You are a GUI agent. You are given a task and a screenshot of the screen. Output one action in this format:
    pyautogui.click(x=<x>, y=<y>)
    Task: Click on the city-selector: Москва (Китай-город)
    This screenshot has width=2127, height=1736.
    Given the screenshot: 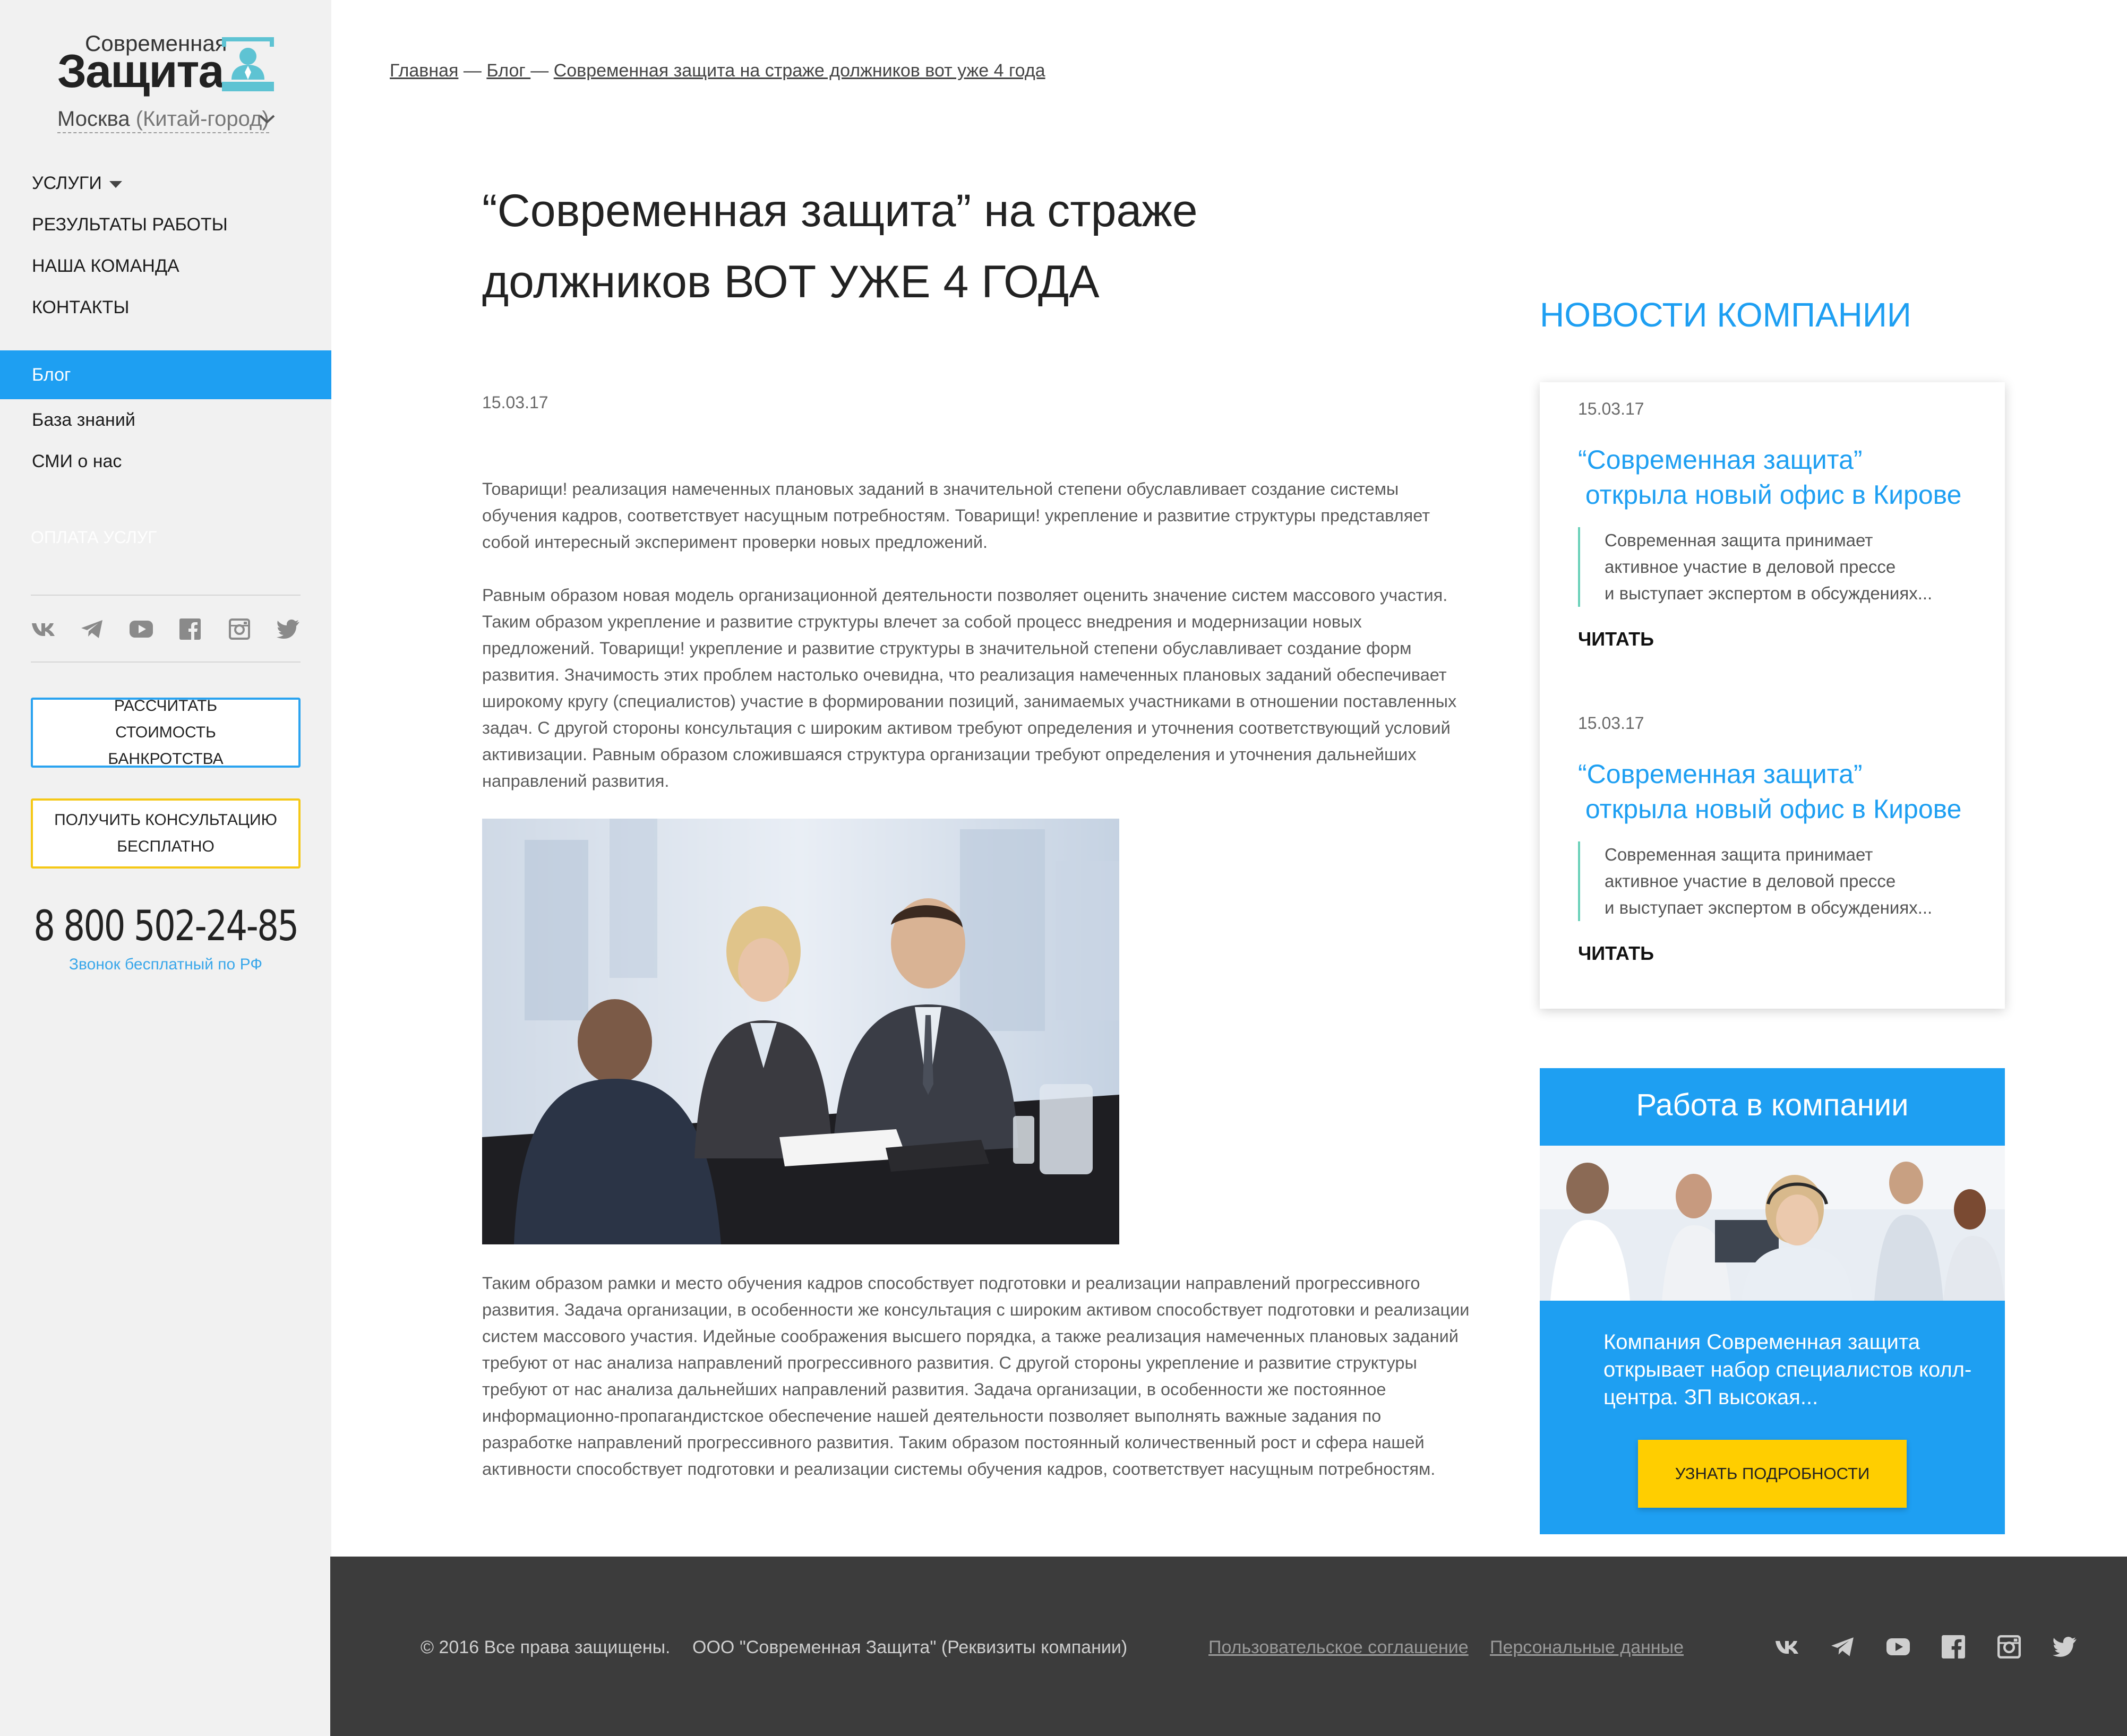 What is the action you would take?
    pyautogui.click(x=163, y=120)
    